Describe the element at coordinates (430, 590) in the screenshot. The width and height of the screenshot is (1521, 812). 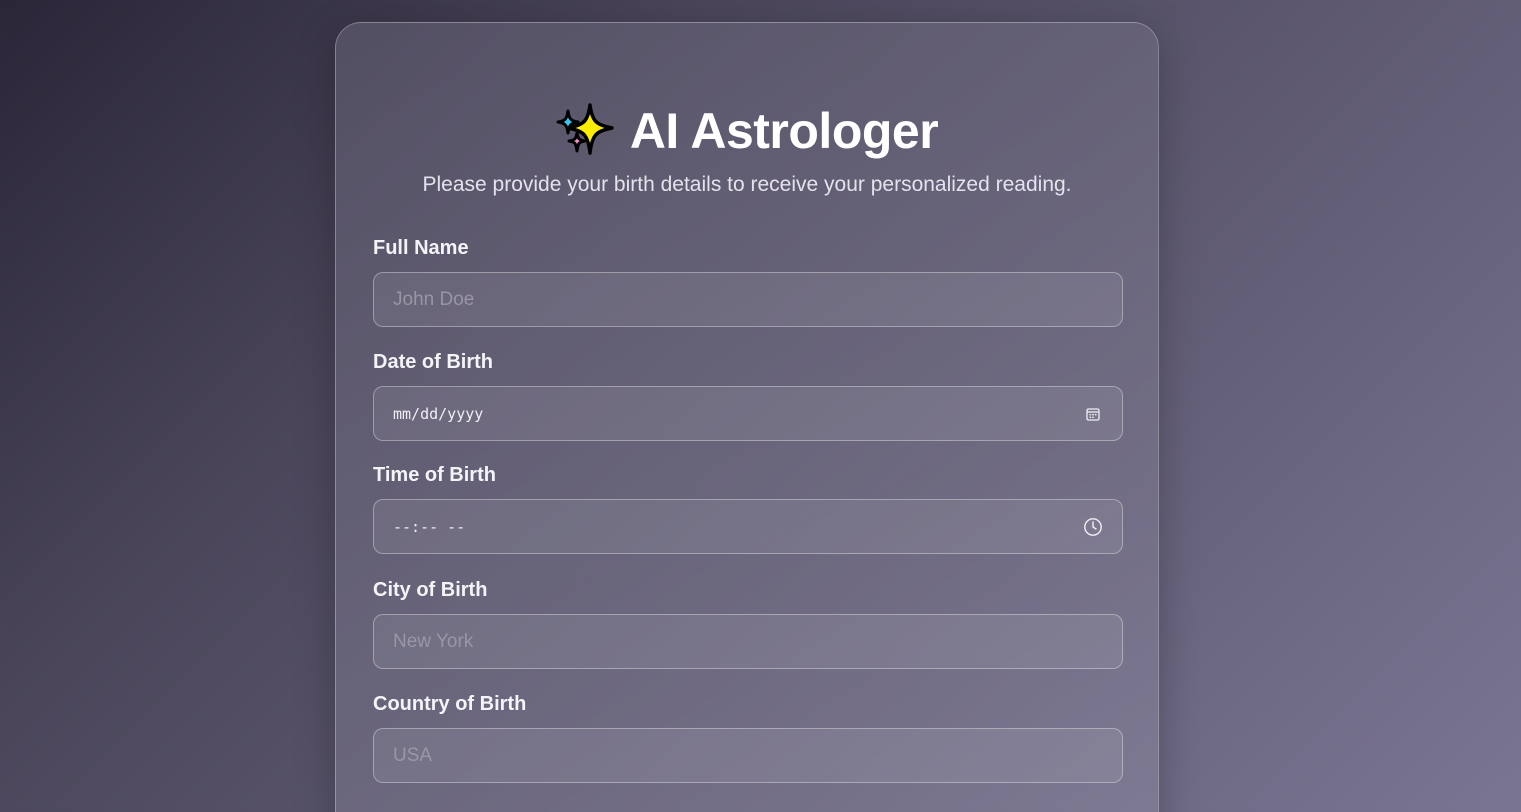
I see `city-of-birth-label: City of Birth` at that location.